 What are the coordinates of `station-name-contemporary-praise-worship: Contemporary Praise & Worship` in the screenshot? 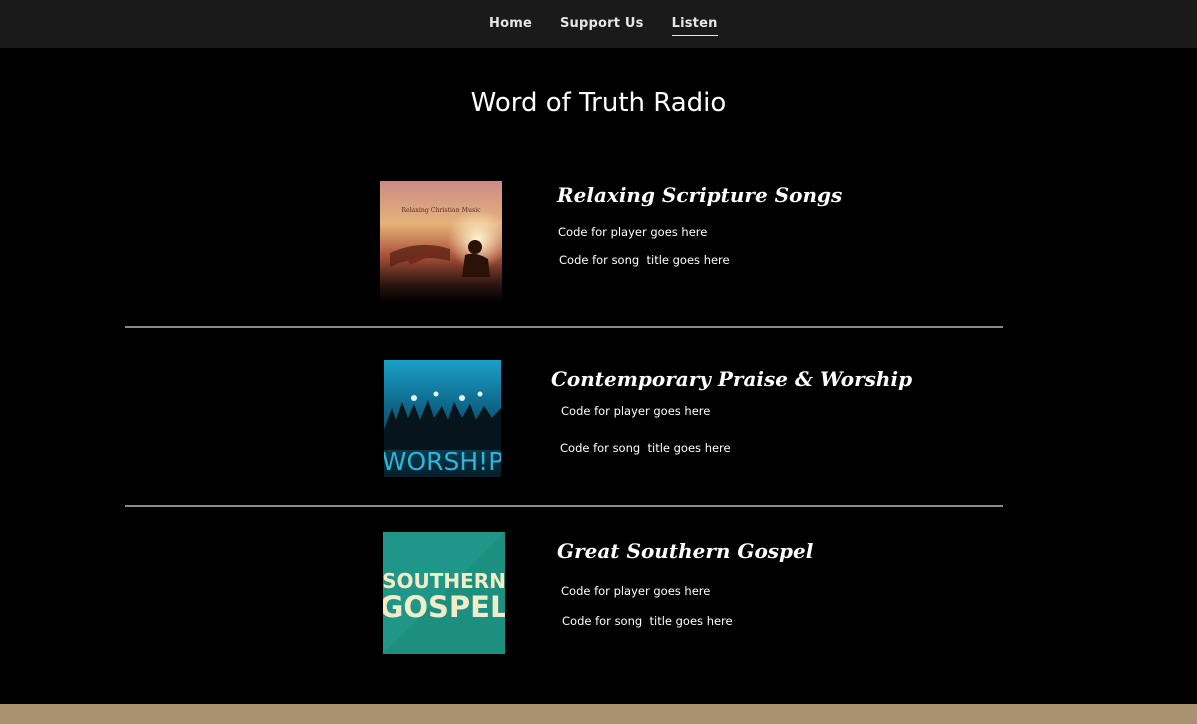 It's located at (732, 379).